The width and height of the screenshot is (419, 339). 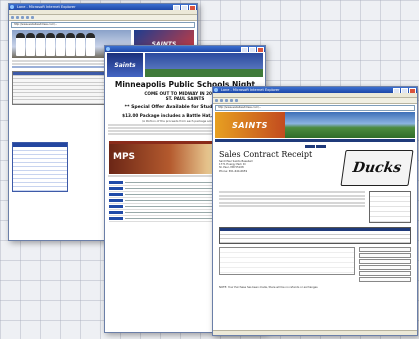 I want to click on totals-section, so click(x=315, y=265).